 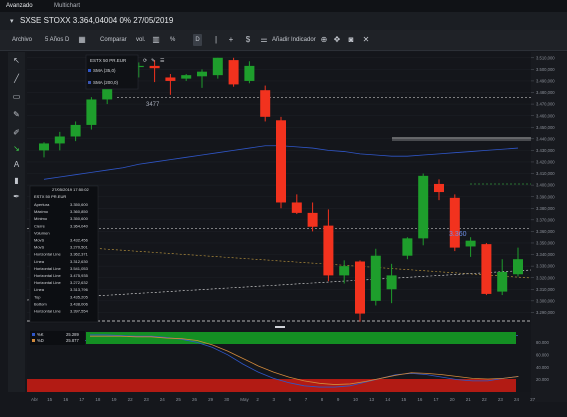 I want to click on indicator-legend-value: 25.877, so click(x=72, y=340).